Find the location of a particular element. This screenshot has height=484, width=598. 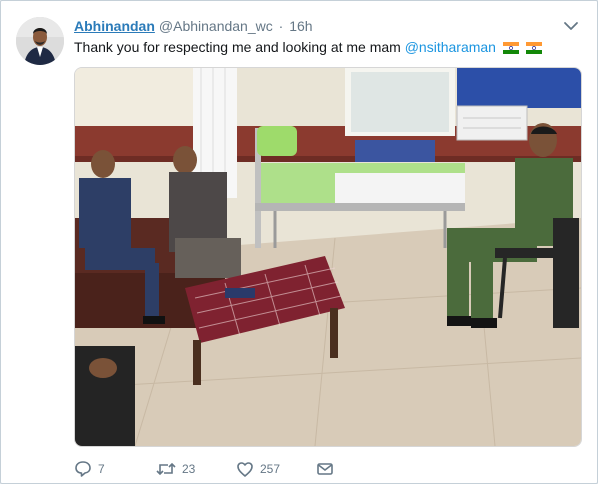

reply-count: 7 is located at coordinates (101, 469).